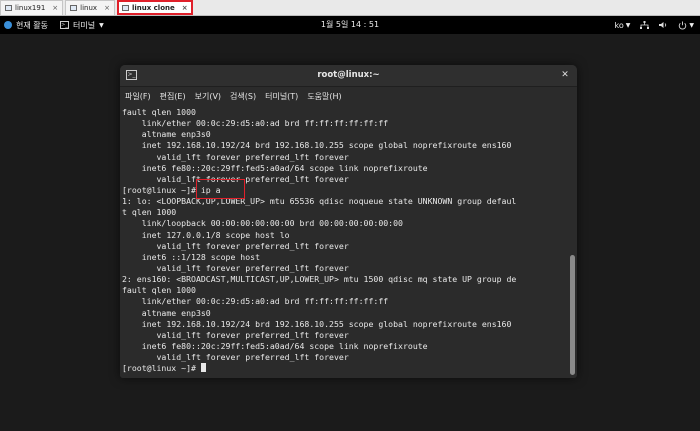 This screenshot has width=700, height=431. Describe the element at coordinates (243, 96) in the screenshot. I see `menu-search: 검색(S)` at that location.